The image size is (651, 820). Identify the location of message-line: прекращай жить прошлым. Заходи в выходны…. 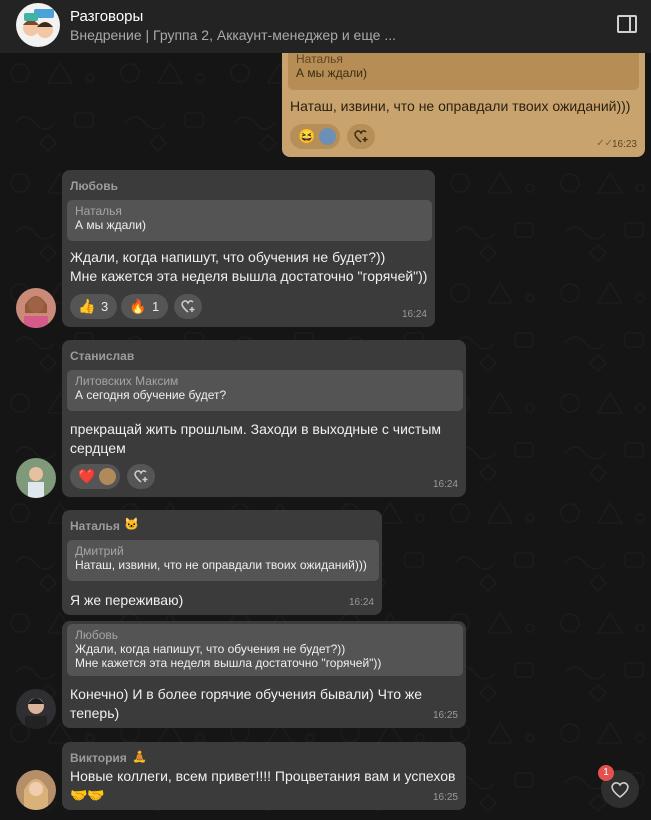
(255, 429).